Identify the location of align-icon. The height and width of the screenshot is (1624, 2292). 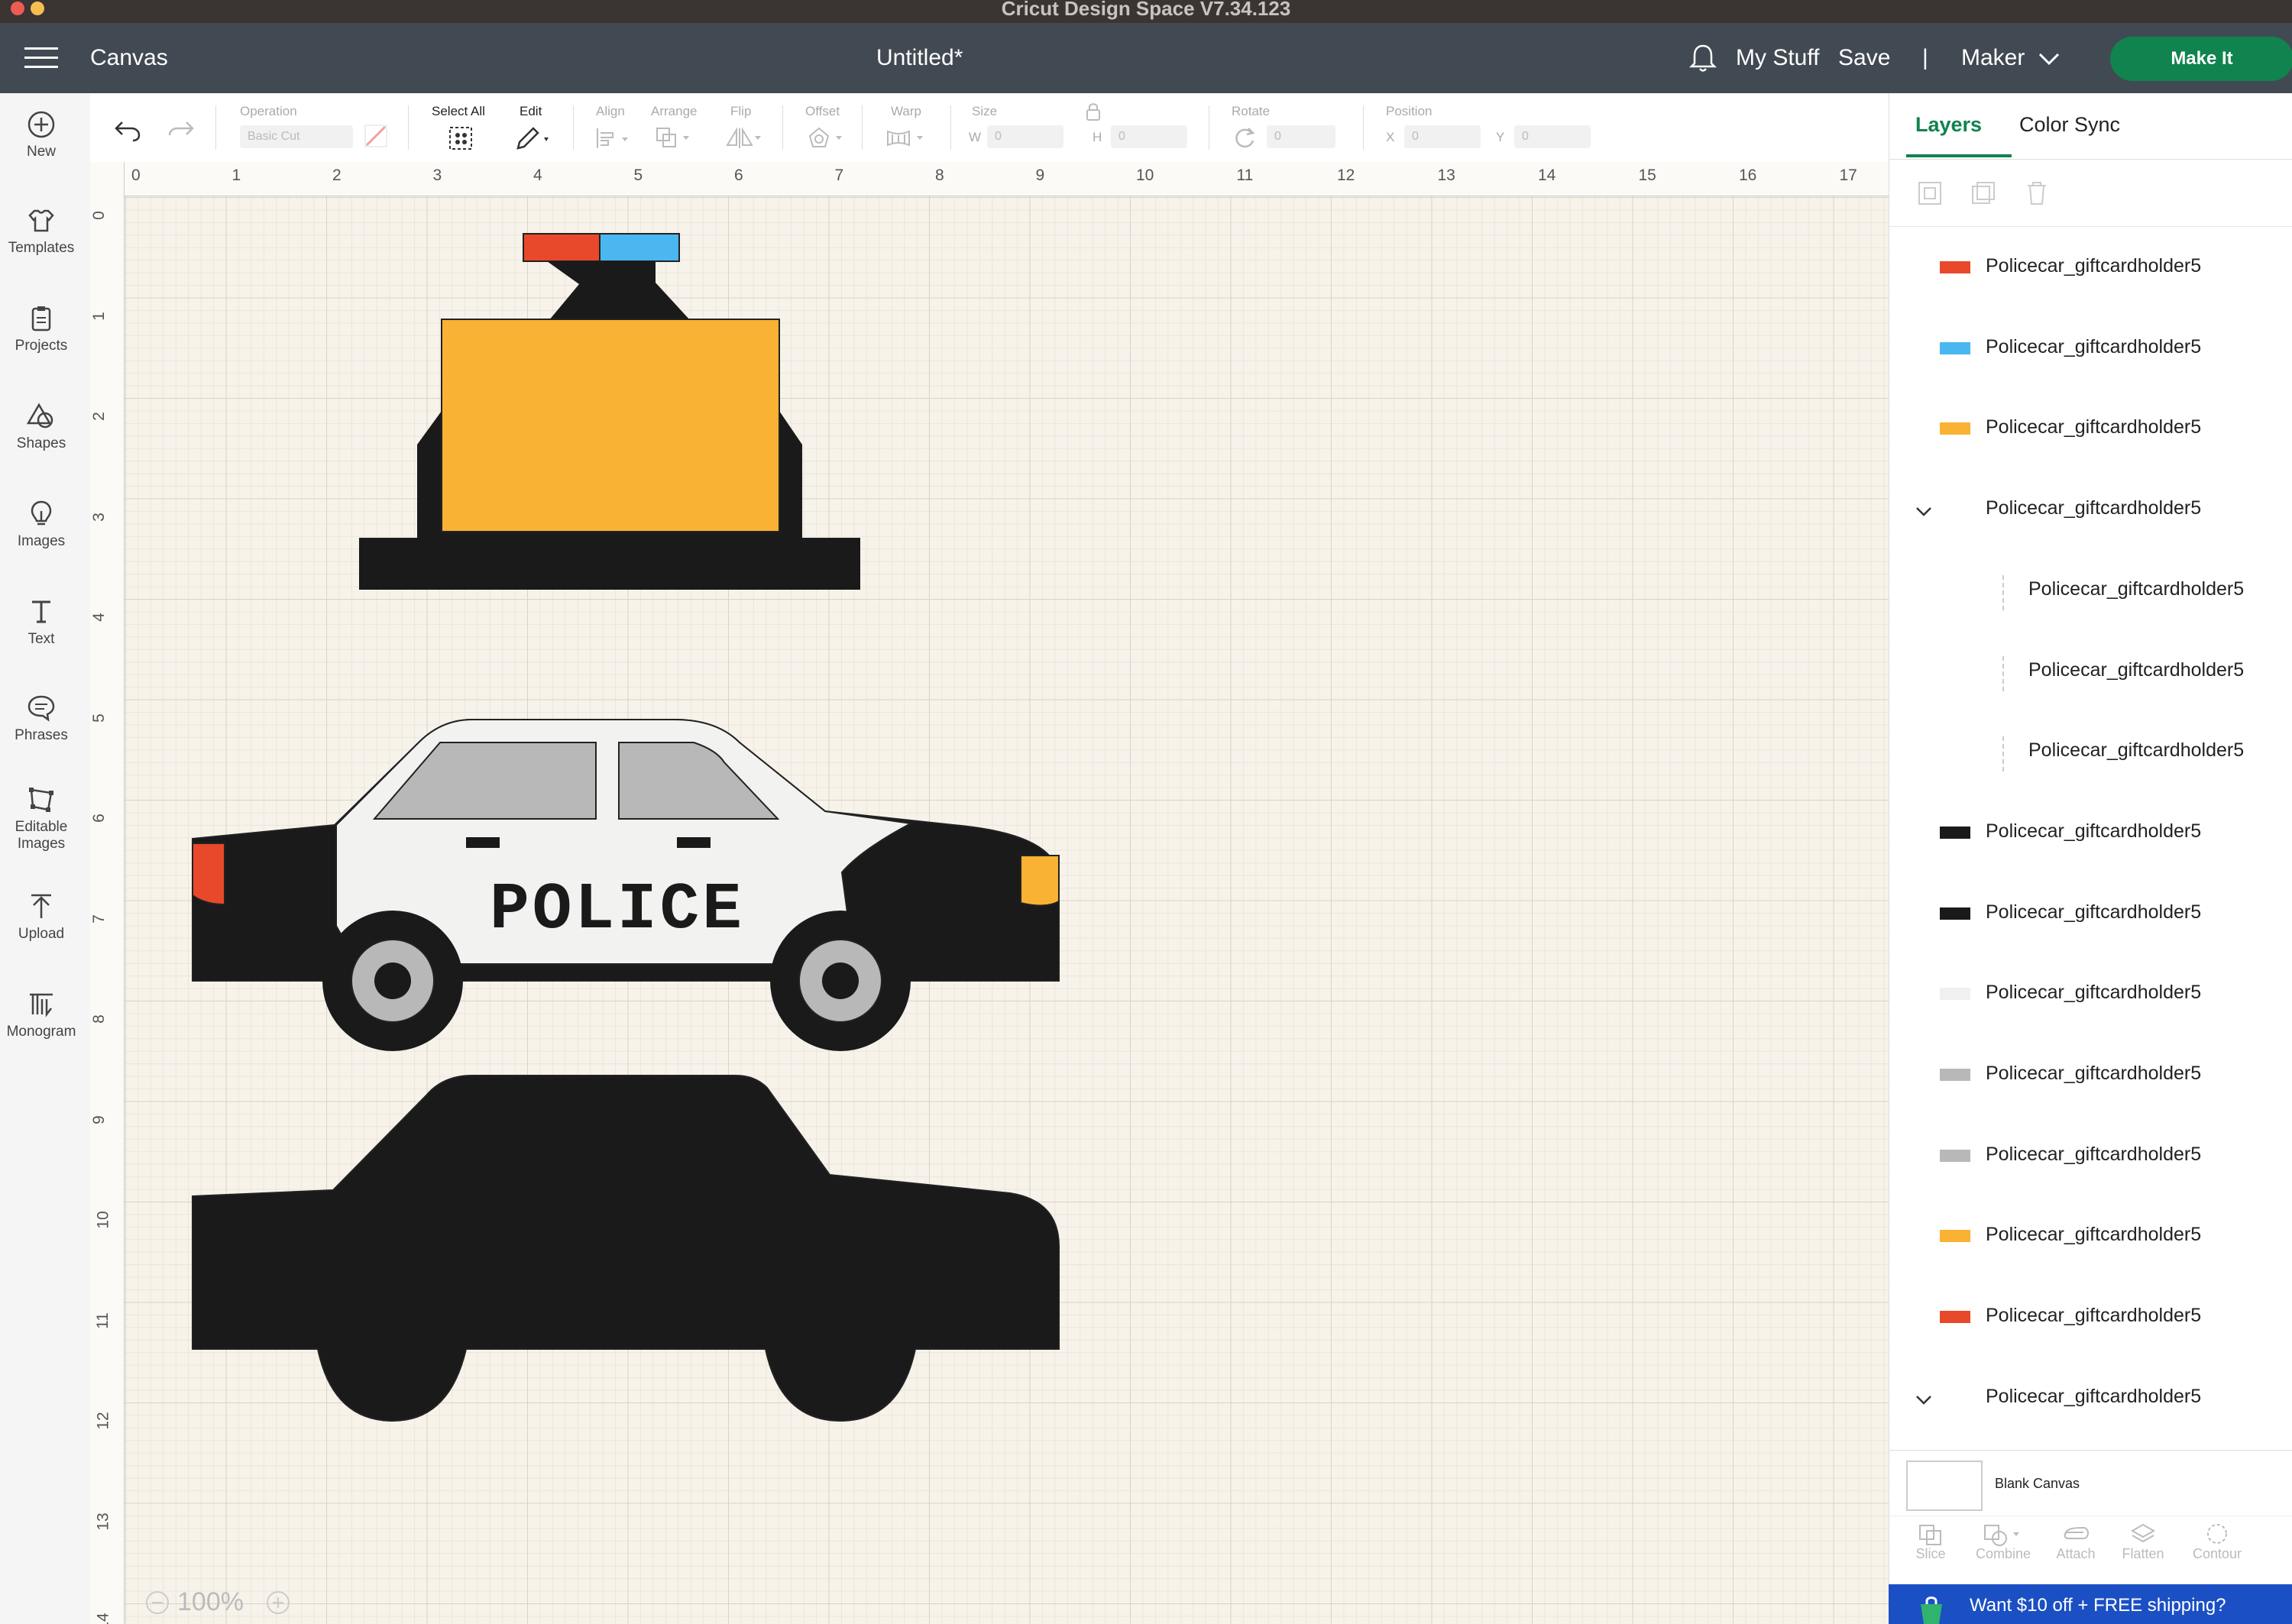
(613, 138).